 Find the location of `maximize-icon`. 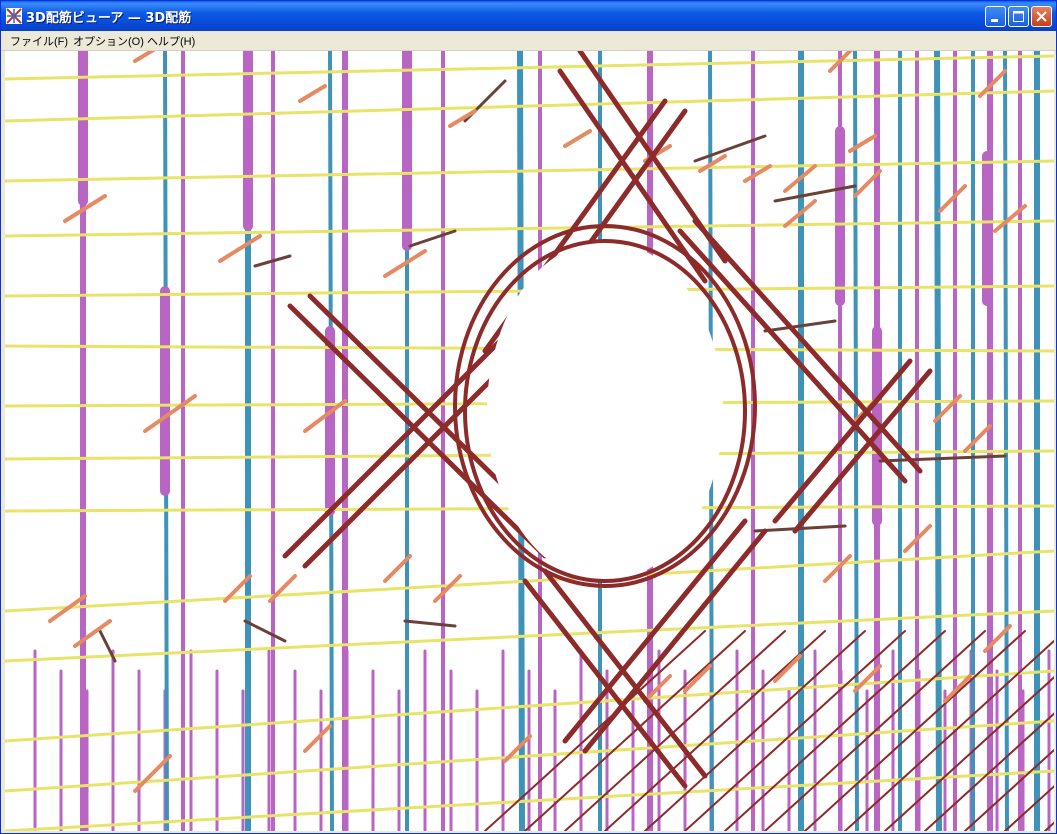

maximize-icon is located at coordinates (1018, 16).